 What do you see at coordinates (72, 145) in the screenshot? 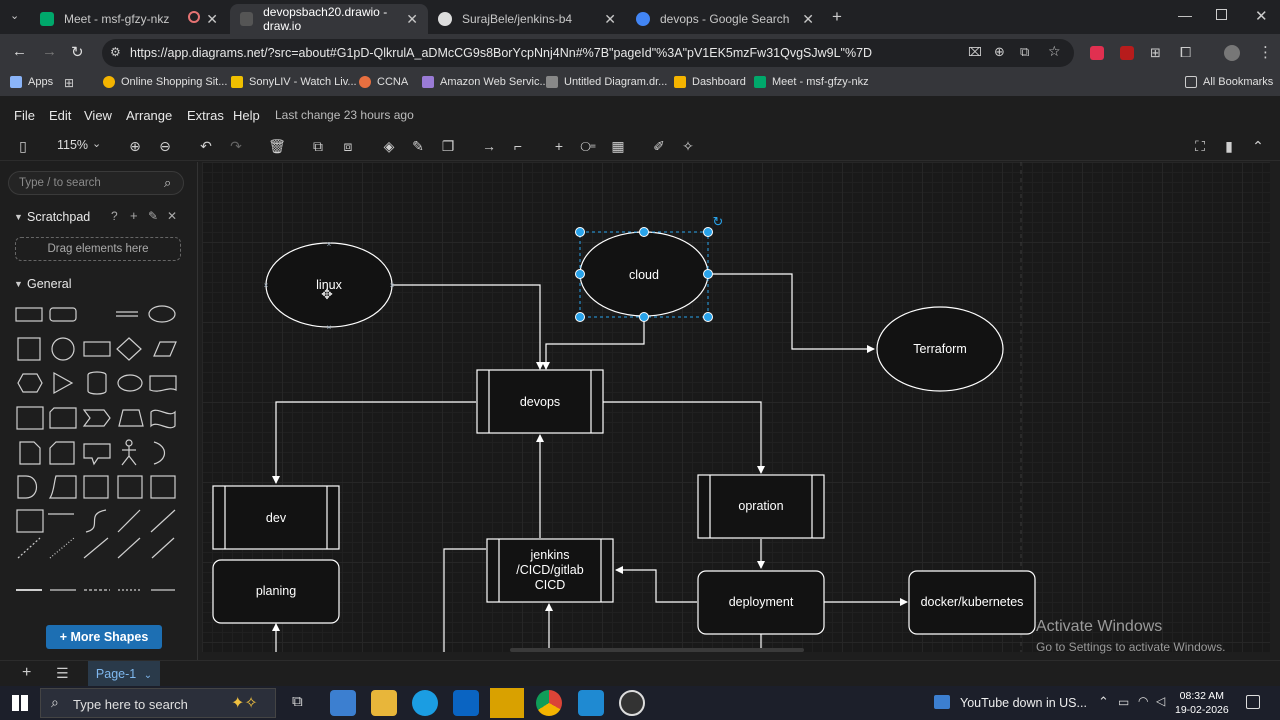
I see `zoom-select: 115%` at bounding box center [72, 145].